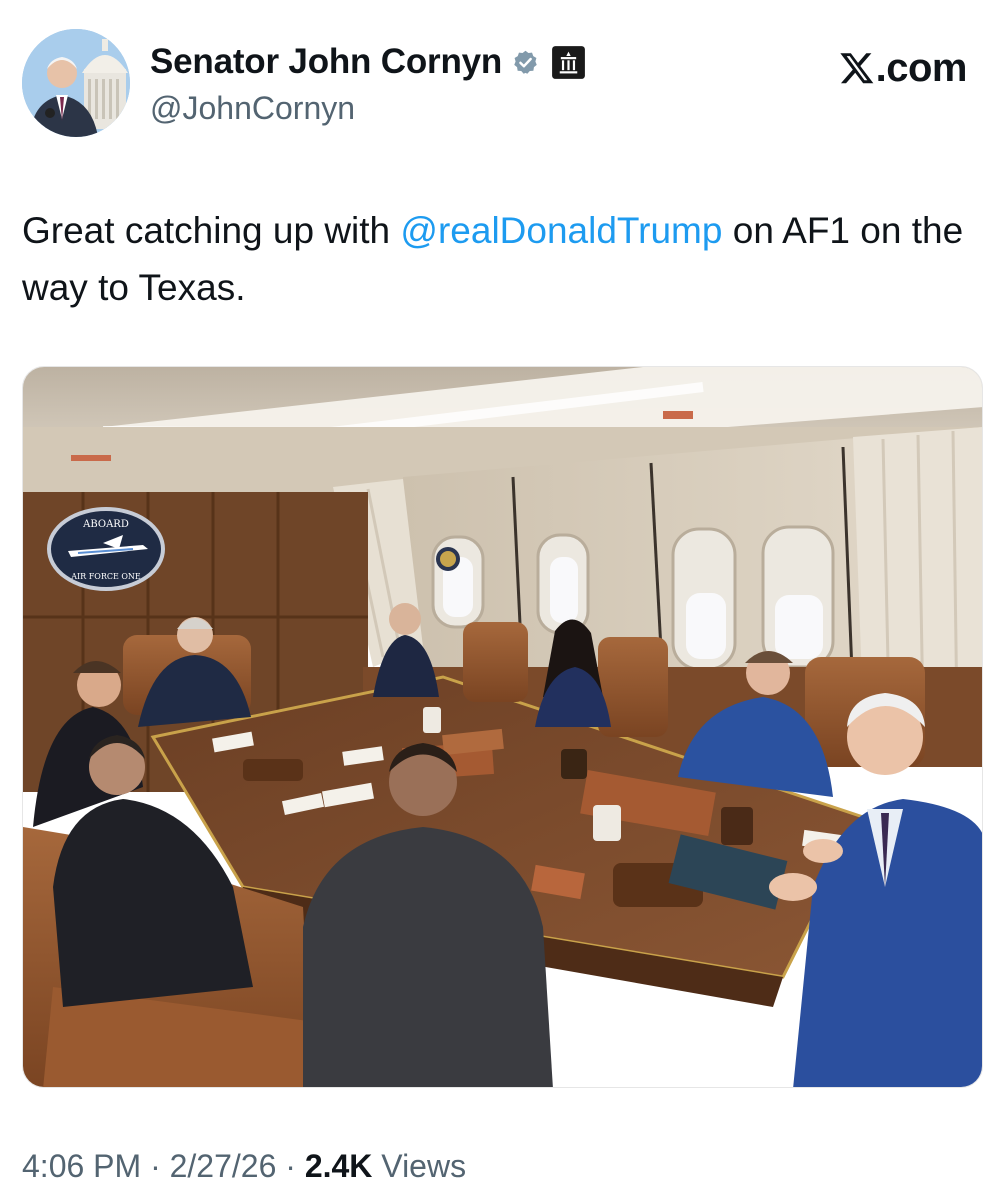 Image resolution: width=1005 pixels, height=1200 pixels. What do you see at coordinates (525, 62) in the screenshot?
I see `verified-badge-icon` at bounding box center [525, 62].